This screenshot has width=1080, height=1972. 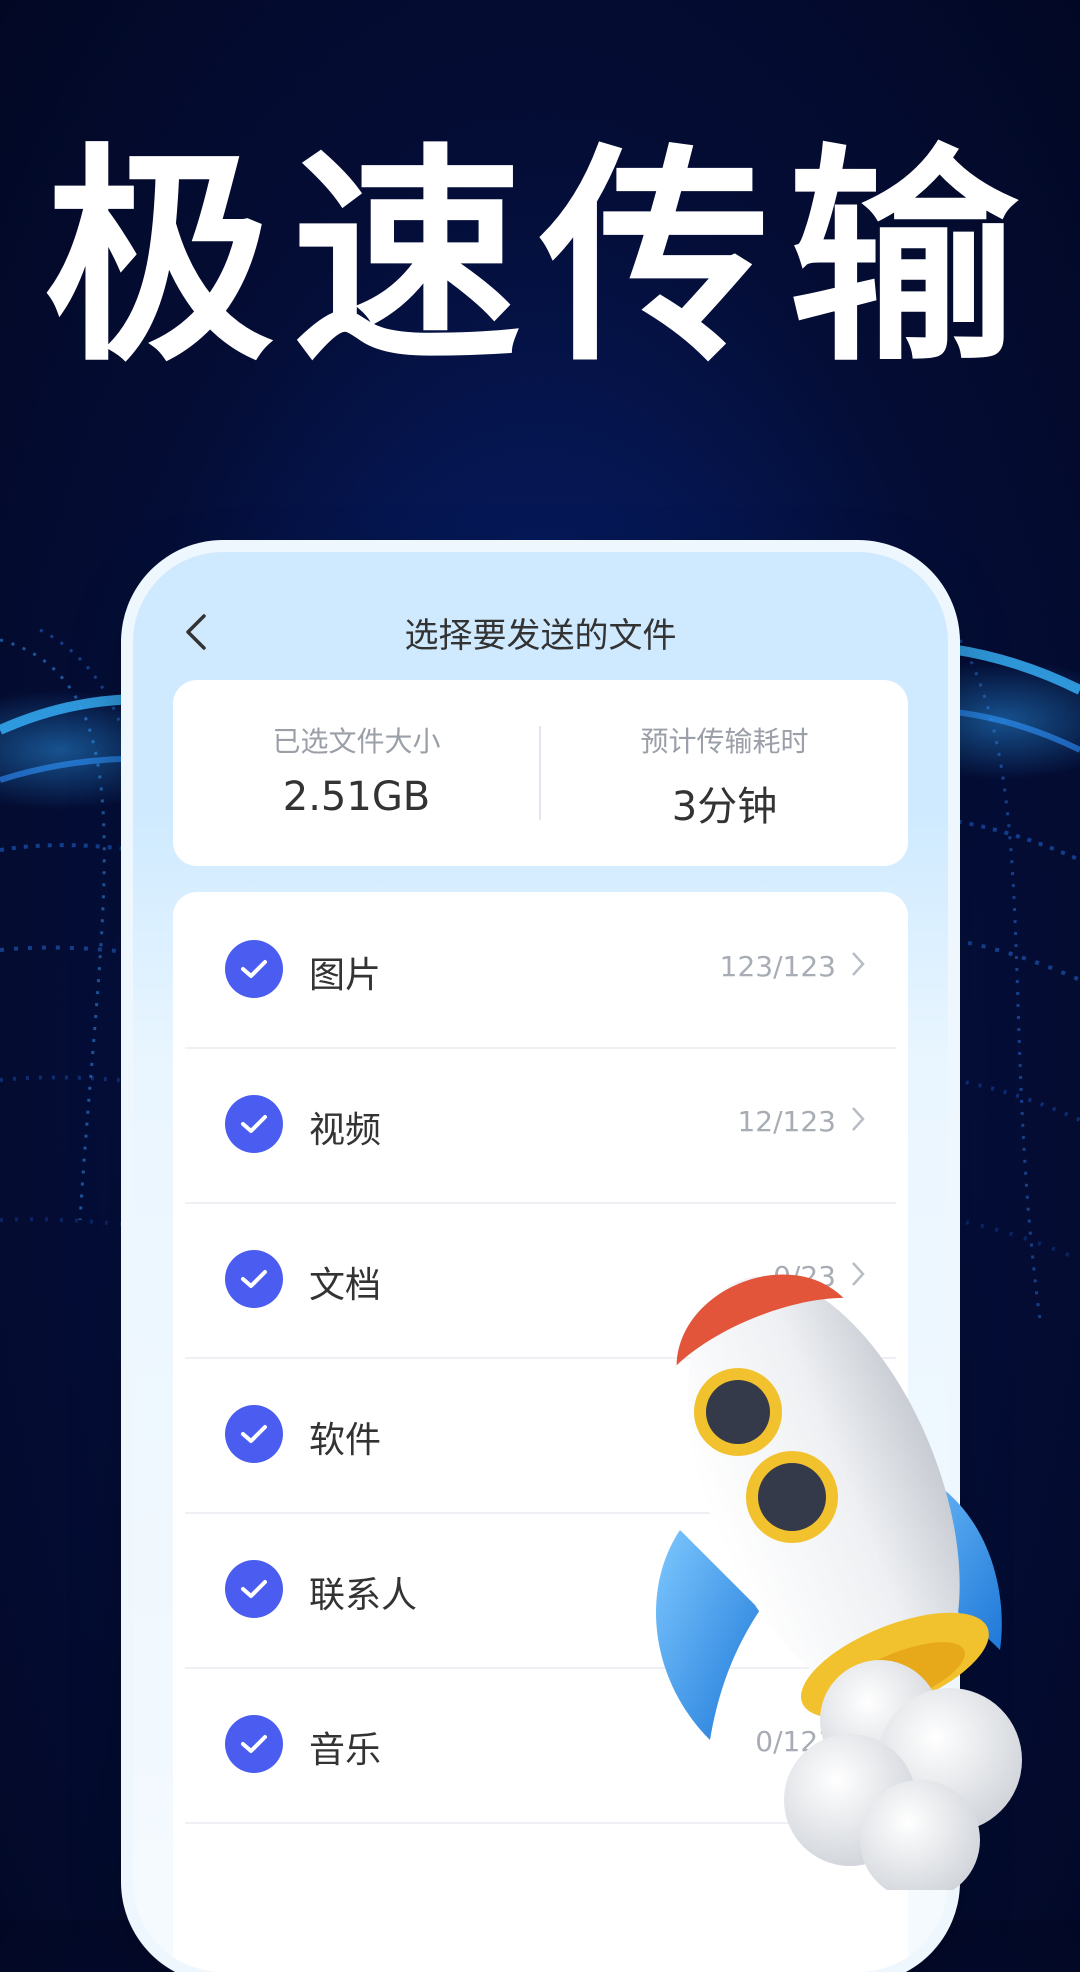 I want to click on list-item-label: 联系人, so click(x=363, y=1595).